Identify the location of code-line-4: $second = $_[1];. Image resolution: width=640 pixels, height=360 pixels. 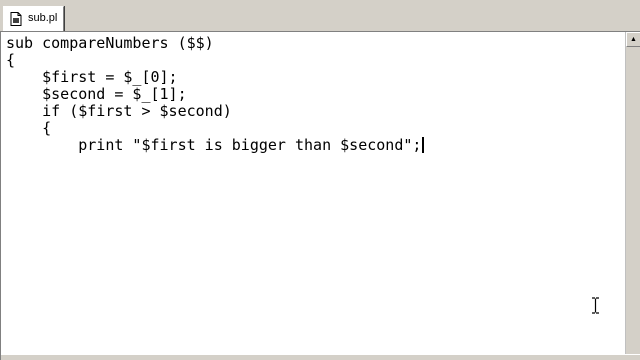
(96, 94).